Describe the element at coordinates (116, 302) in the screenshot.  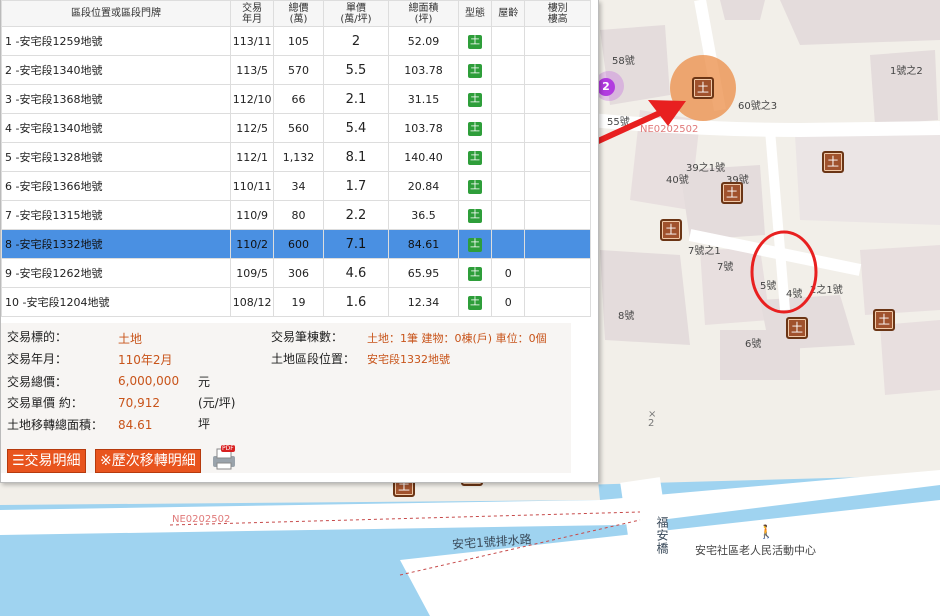
I see `row-location: 10 -安宅段1204地號` at that location.